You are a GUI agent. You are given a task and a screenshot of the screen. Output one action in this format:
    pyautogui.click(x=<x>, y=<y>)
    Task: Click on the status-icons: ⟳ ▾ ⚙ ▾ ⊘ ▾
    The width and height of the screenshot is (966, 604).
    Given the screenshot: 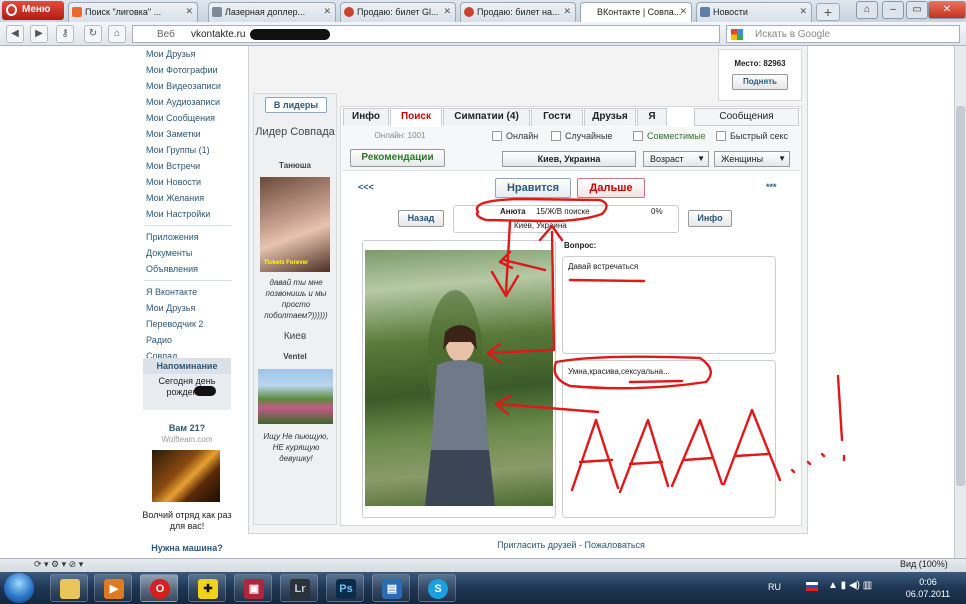 What is the action you would take?
    pyautogui.click(x=58, y=564)
    